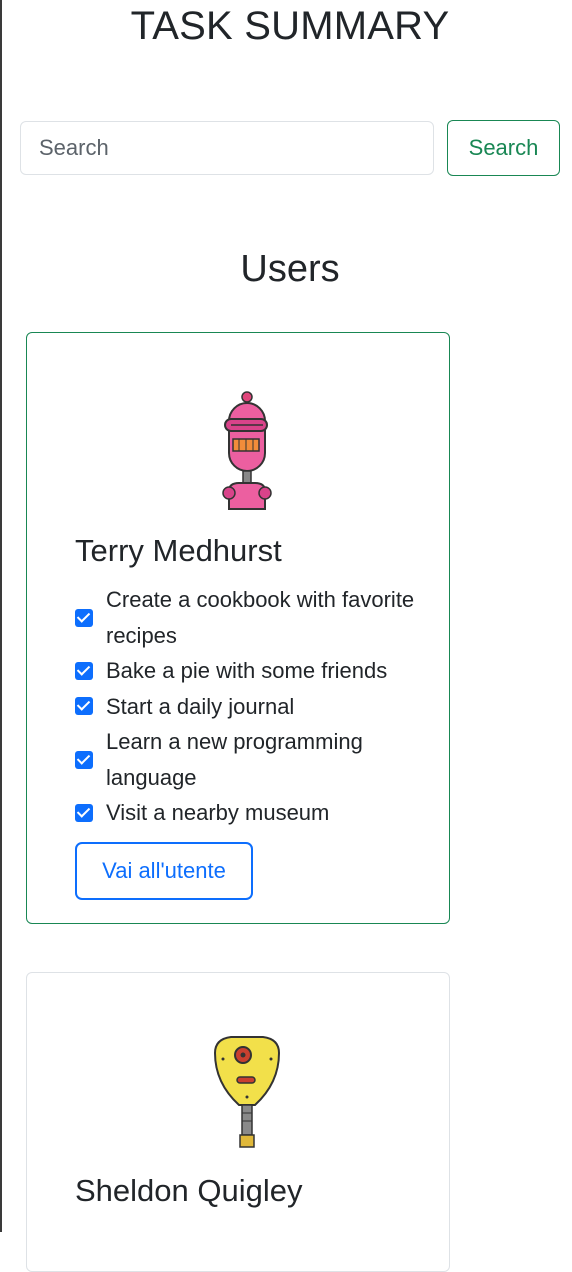 This screenshot has height=1272, width=572. Describe the element at coordinates (227, 148) in the screenshot. I see `search-input` at that location.